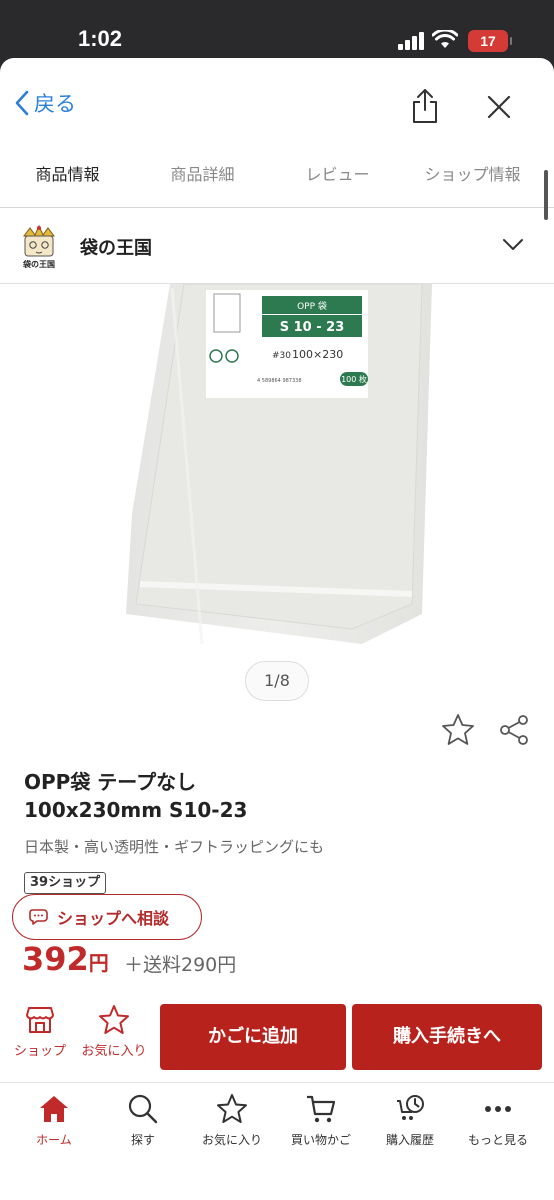  I want to click on status-bar: 1:02 17, so click(277, 30).